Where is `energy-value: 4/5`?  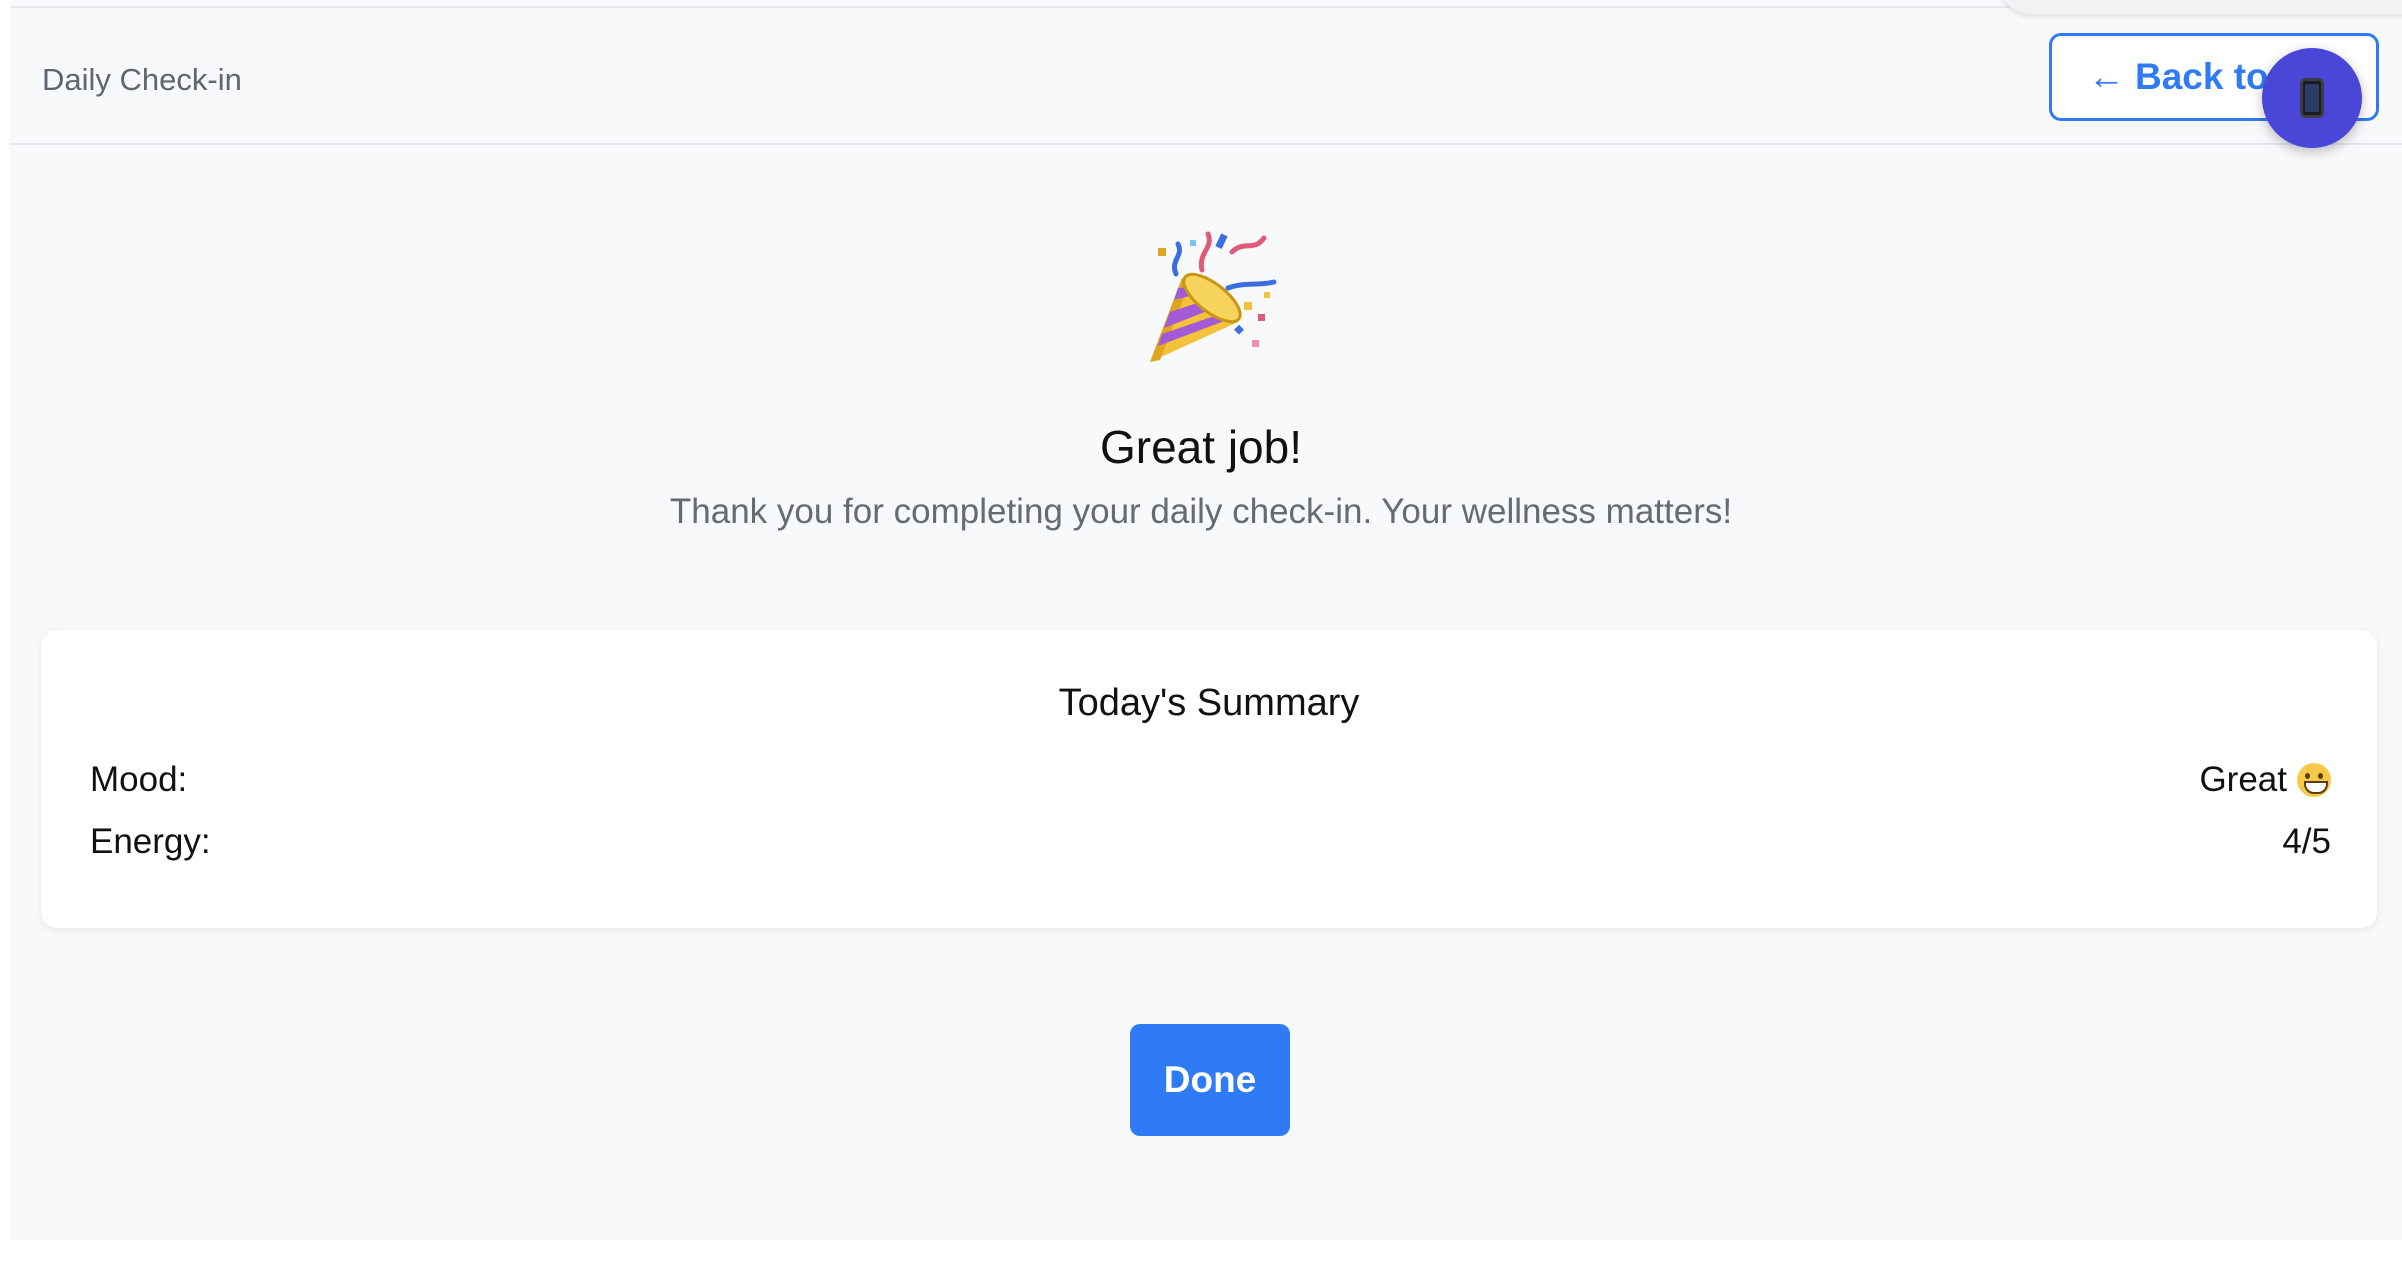 energy-value: 4/5 is located at coordinates (2306, 841).